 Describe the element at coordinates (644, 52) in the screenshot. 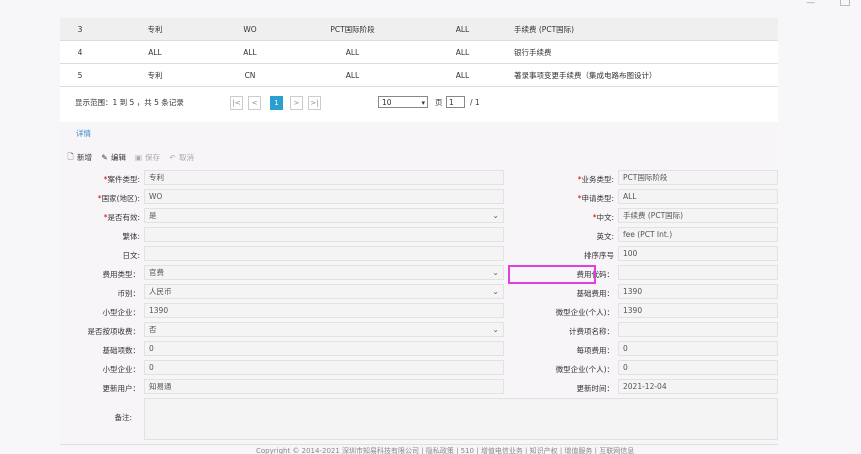

I see `cell-fee-name: 银行手续费` at that location.